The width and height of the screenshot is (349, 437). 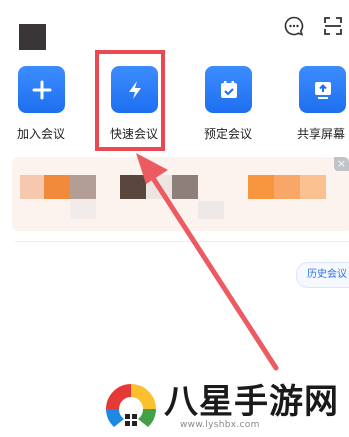 I want to click on watermark-url: www.lyshbx.com, so click(x=220, y=425).